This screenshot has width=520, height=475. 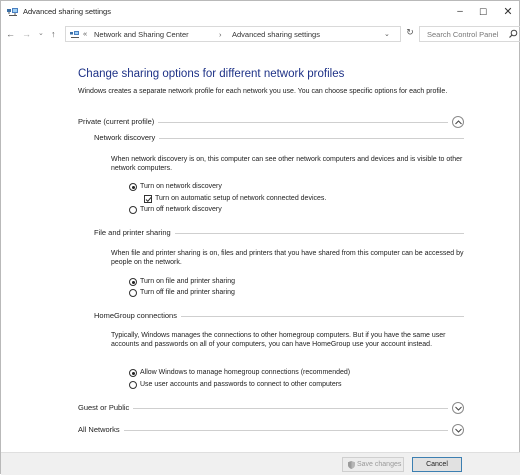 What do you see at coordinates (276, 34) in the screenshot?
I see `breadcrumb-advanced-sharing-settings: Advanced sharing settings` at bounding box center [276, 34].